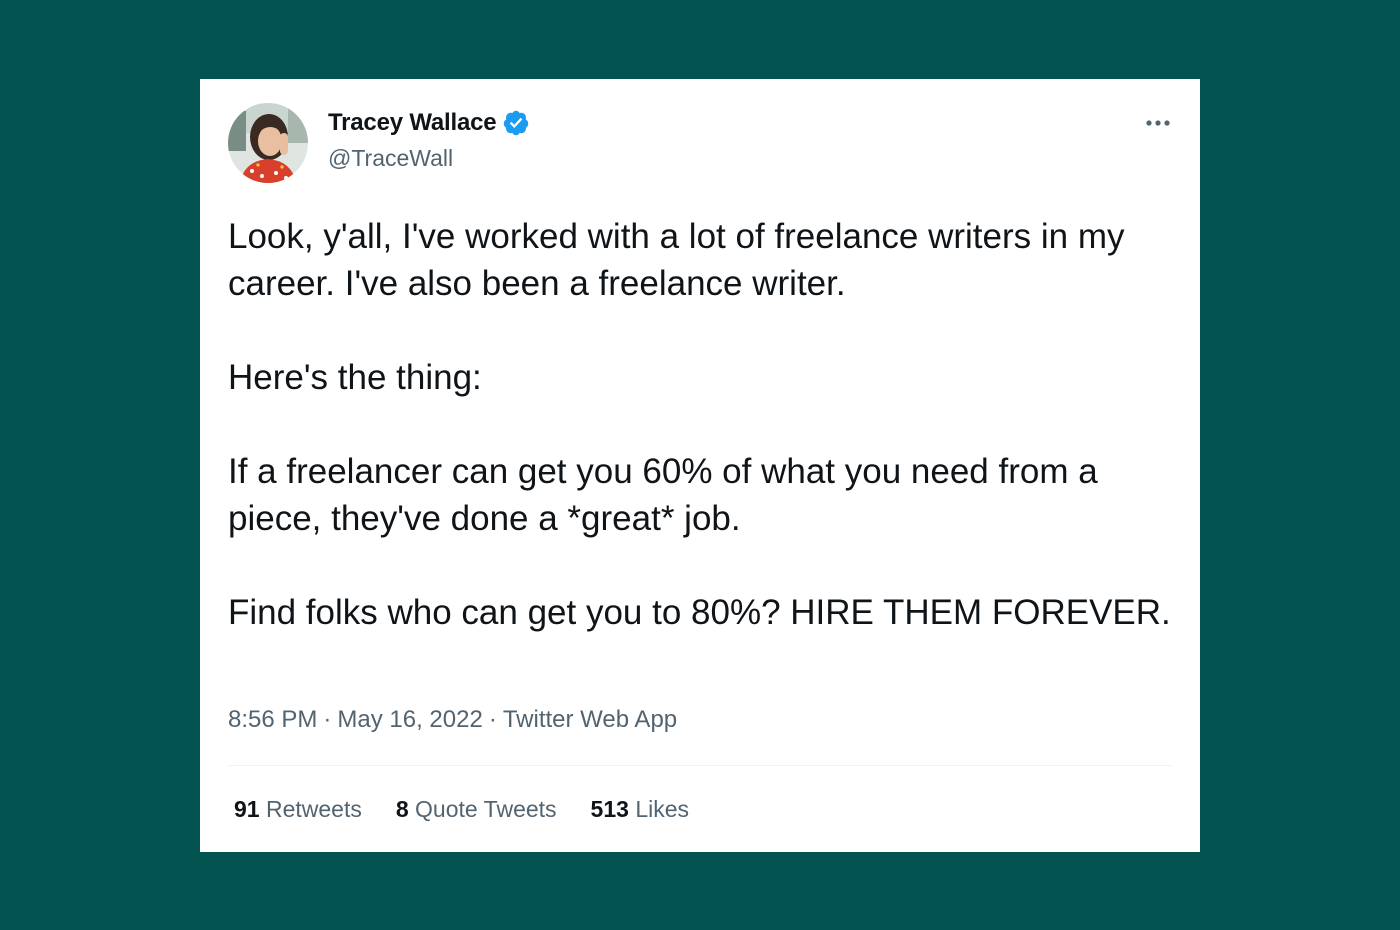  What do you see at coordinates (247, 809) in the screenshot?
I see `retweets-count: 91` at bounding box center [247, 809].